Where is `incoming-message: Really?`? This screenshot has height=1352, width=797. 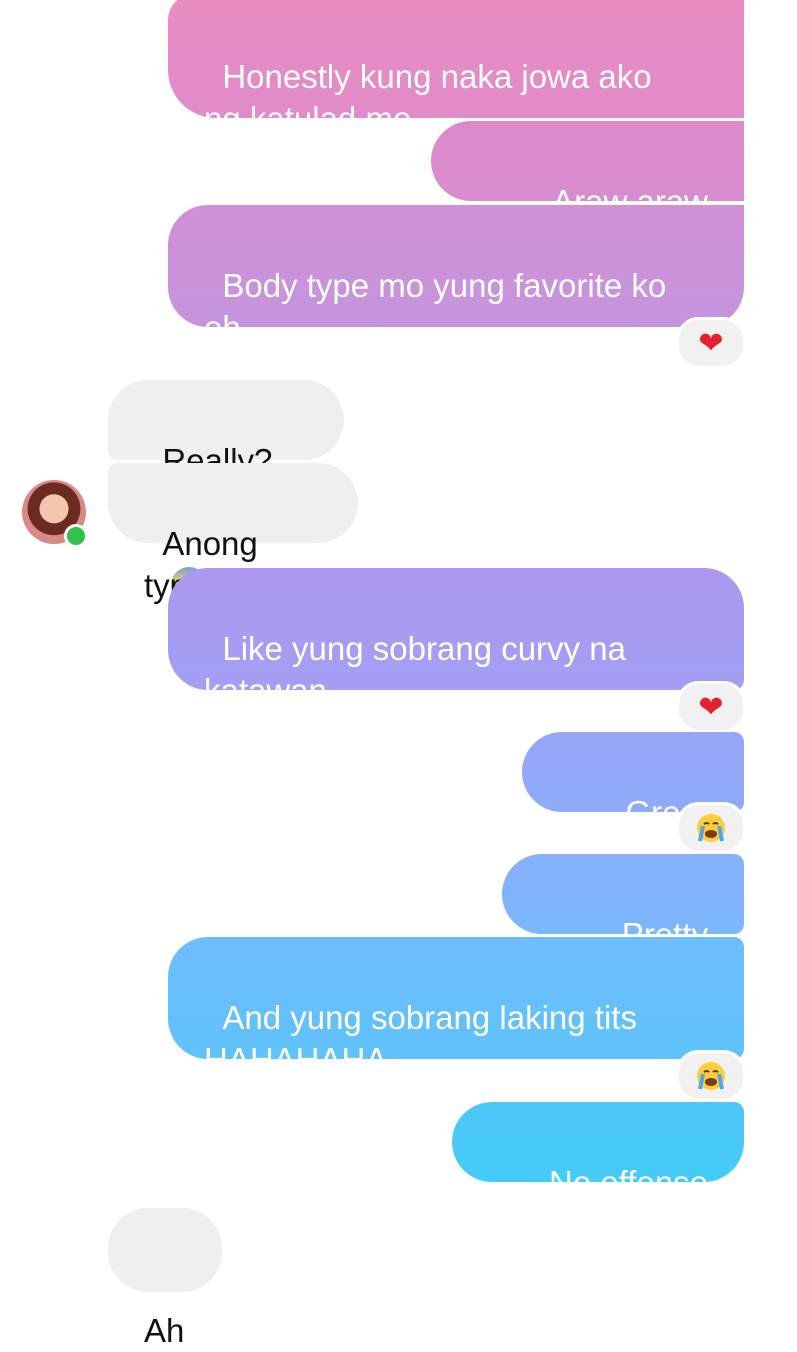
incoming-message: Really? is located at coordinates (226, 491).